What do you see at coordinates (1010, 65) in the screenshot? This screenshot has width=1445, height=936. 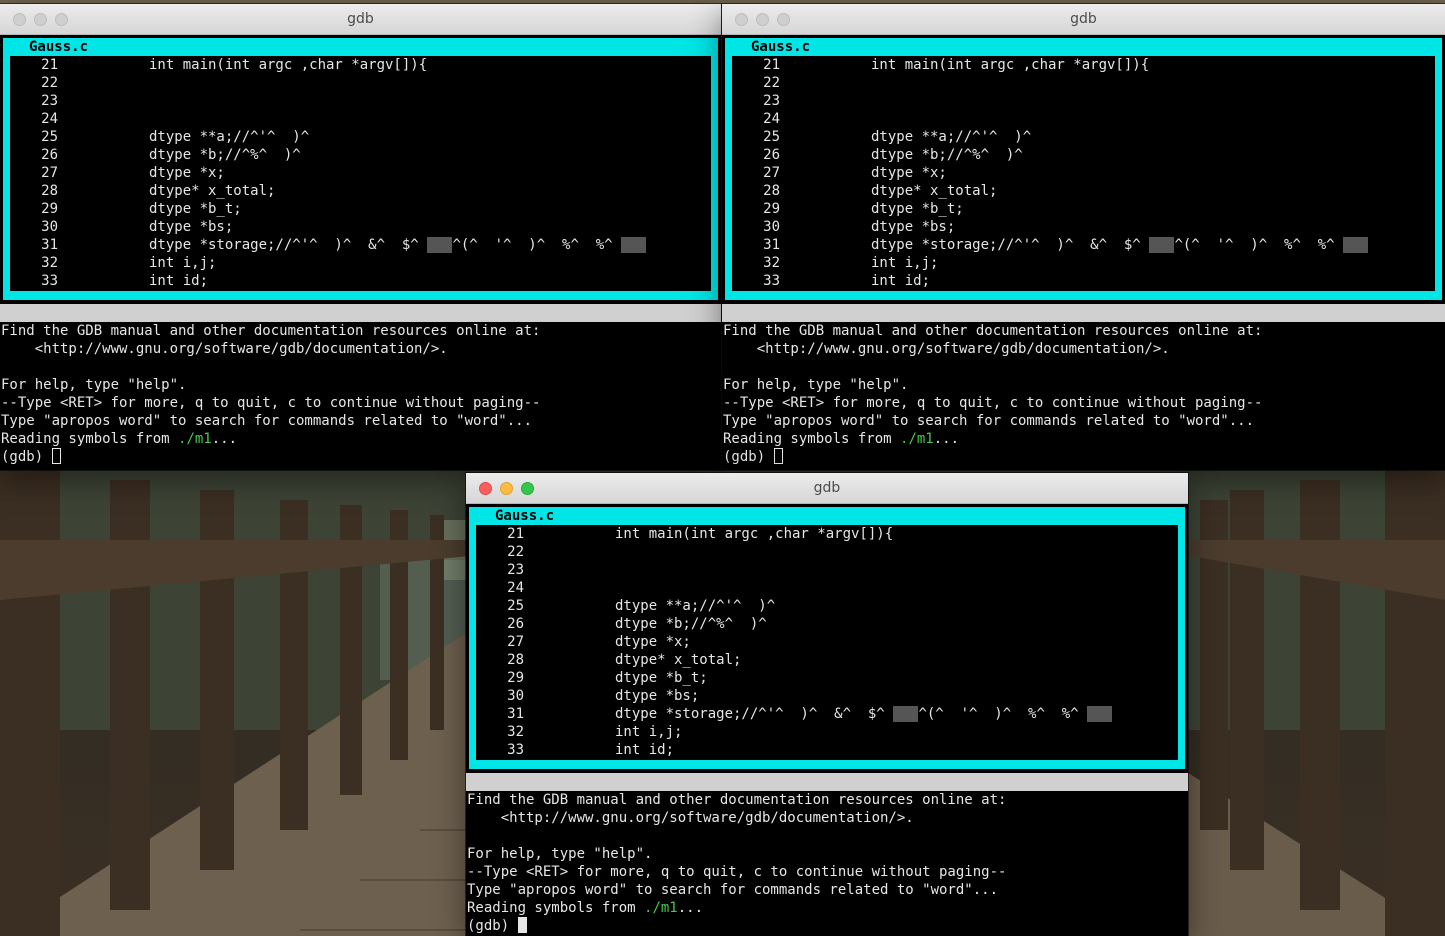 I see `source-code: int main(int argc ,char *argv[]){` at bounding box center [1010, 65].